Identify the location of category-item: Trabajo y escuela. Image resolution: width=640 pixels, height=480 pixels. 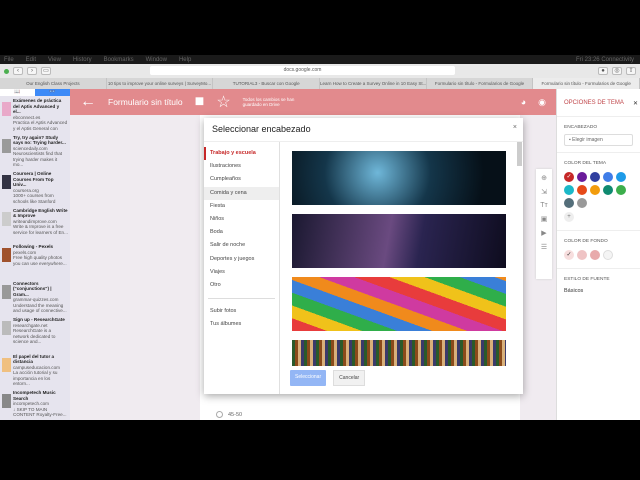
(241, 154).